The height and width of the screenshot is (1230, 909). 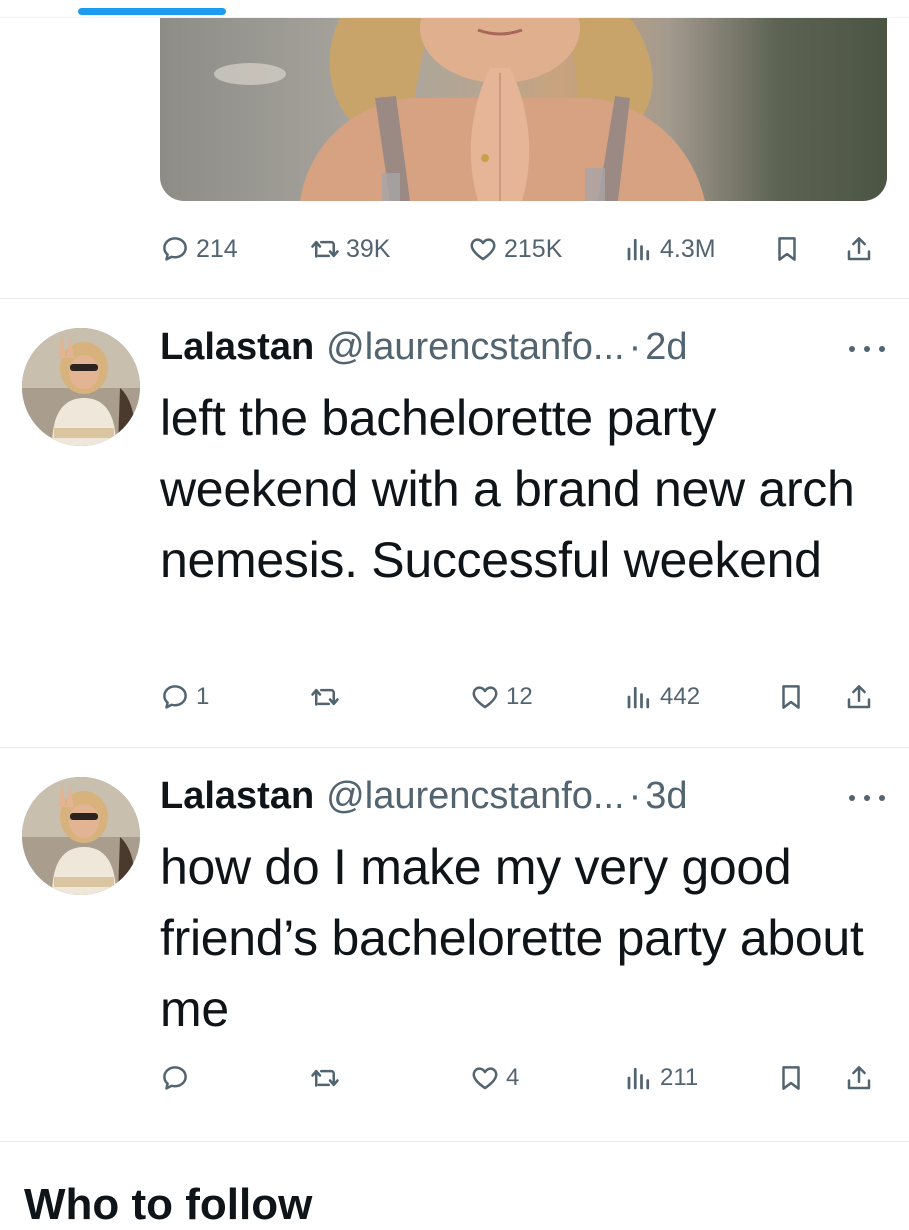 I want to click on reply-count: 214, so click(x=217, y=248).